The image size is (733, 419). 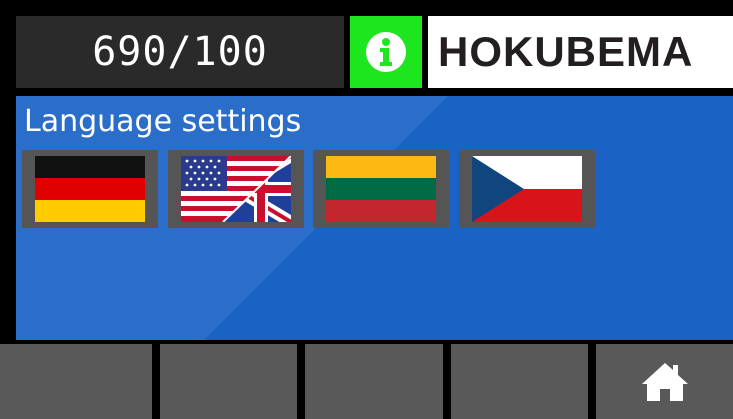 I want to click on logo-text: HOKUBEMA, so click(x=566, y=51).